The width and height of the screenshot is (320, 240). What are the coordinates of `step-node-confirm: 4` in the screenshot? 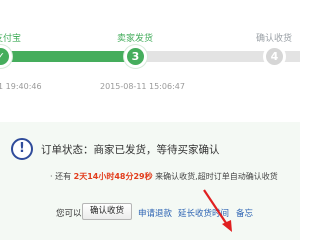 It's located at (274, 56).